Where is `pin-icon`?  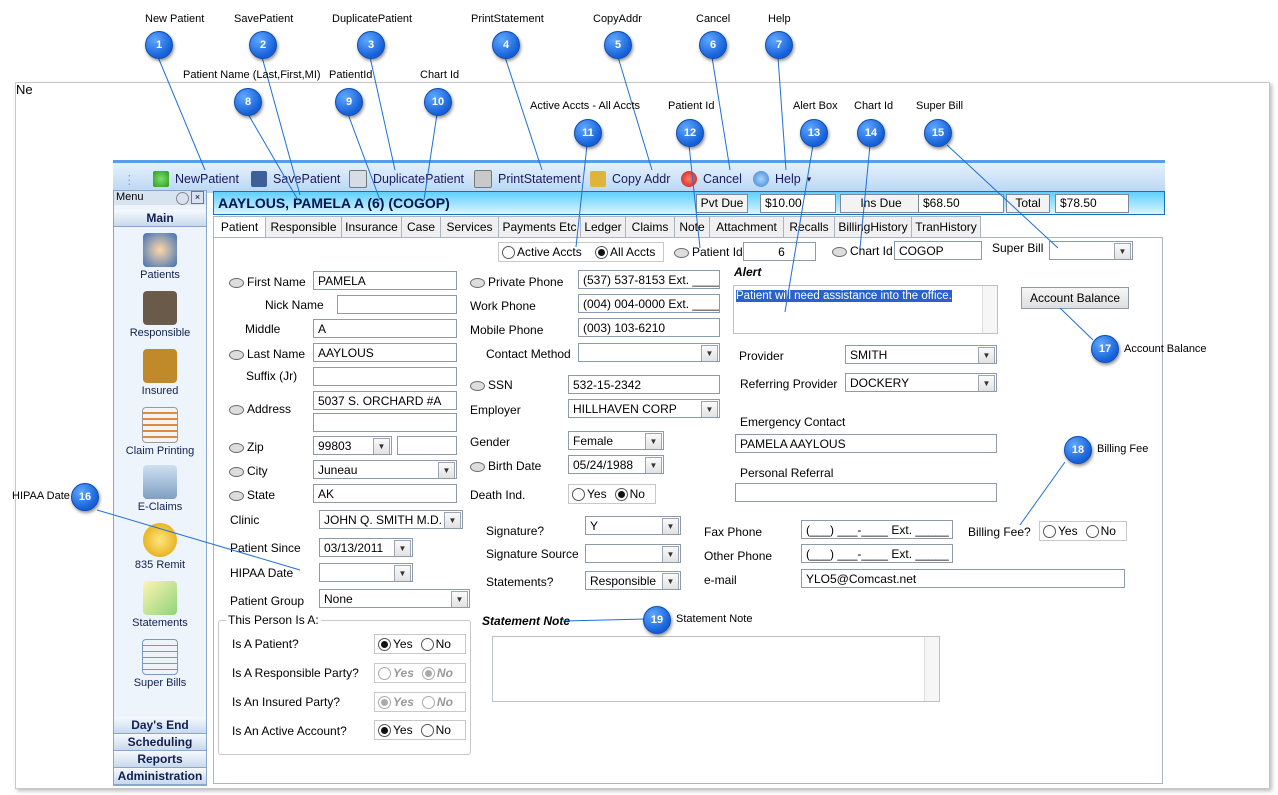 pin-icon is located at coordinates (182, 198).